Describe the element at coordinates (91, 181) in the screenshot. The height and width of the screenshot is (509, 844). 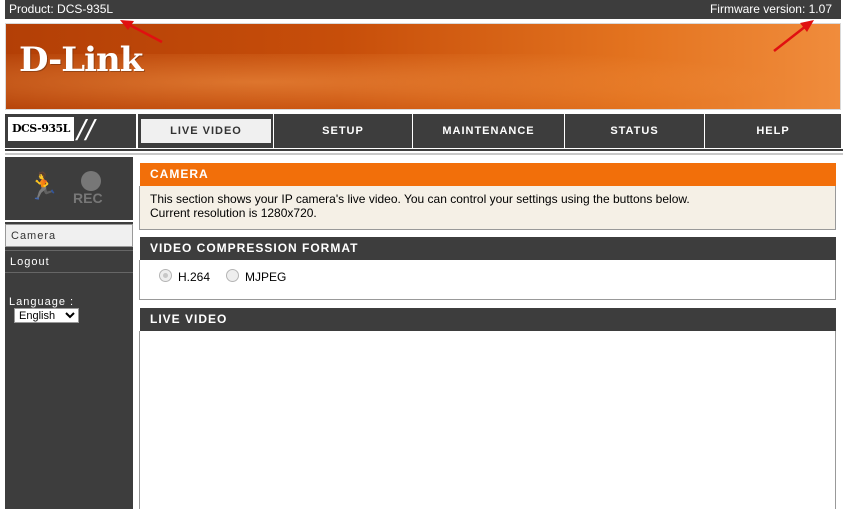
I see `record-dot-icon` at that location.